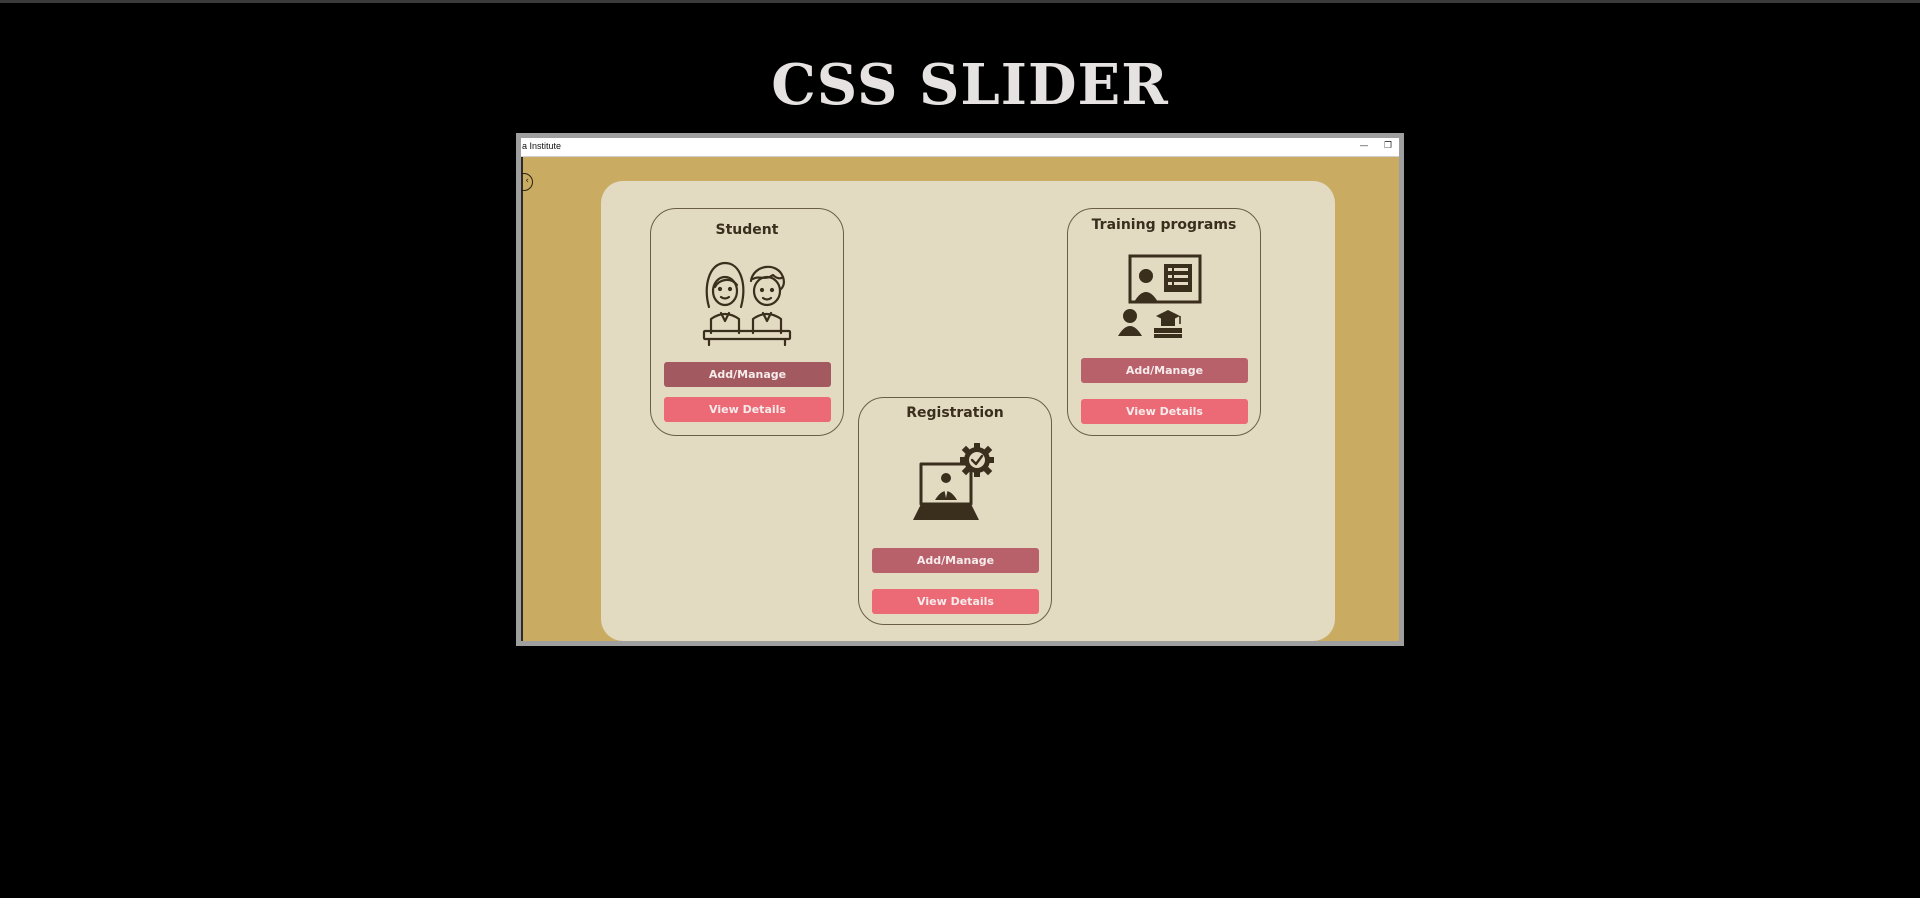  Describe the element at coordinates (747, 304) in the screenshot. I see `students-icon` at that location.